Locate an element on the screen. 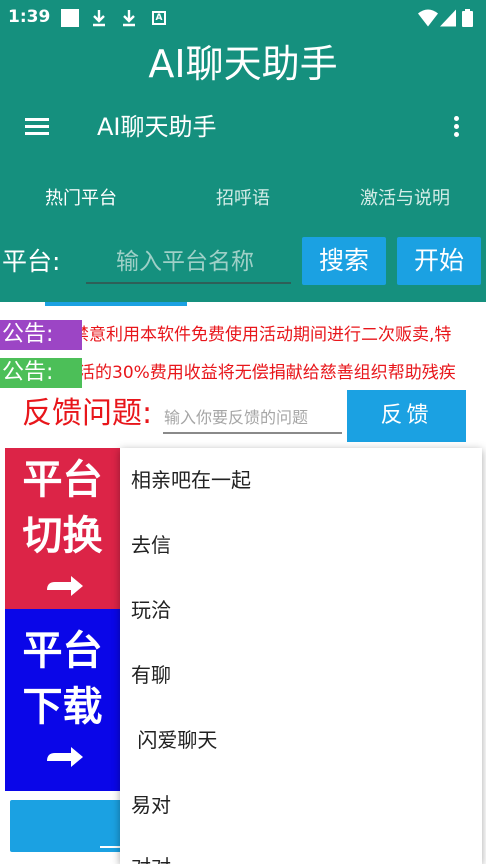 The height and width of the screenshot is (864, 486). platform-switch-button: 平台 切换 is located at coordinates (62, 528).